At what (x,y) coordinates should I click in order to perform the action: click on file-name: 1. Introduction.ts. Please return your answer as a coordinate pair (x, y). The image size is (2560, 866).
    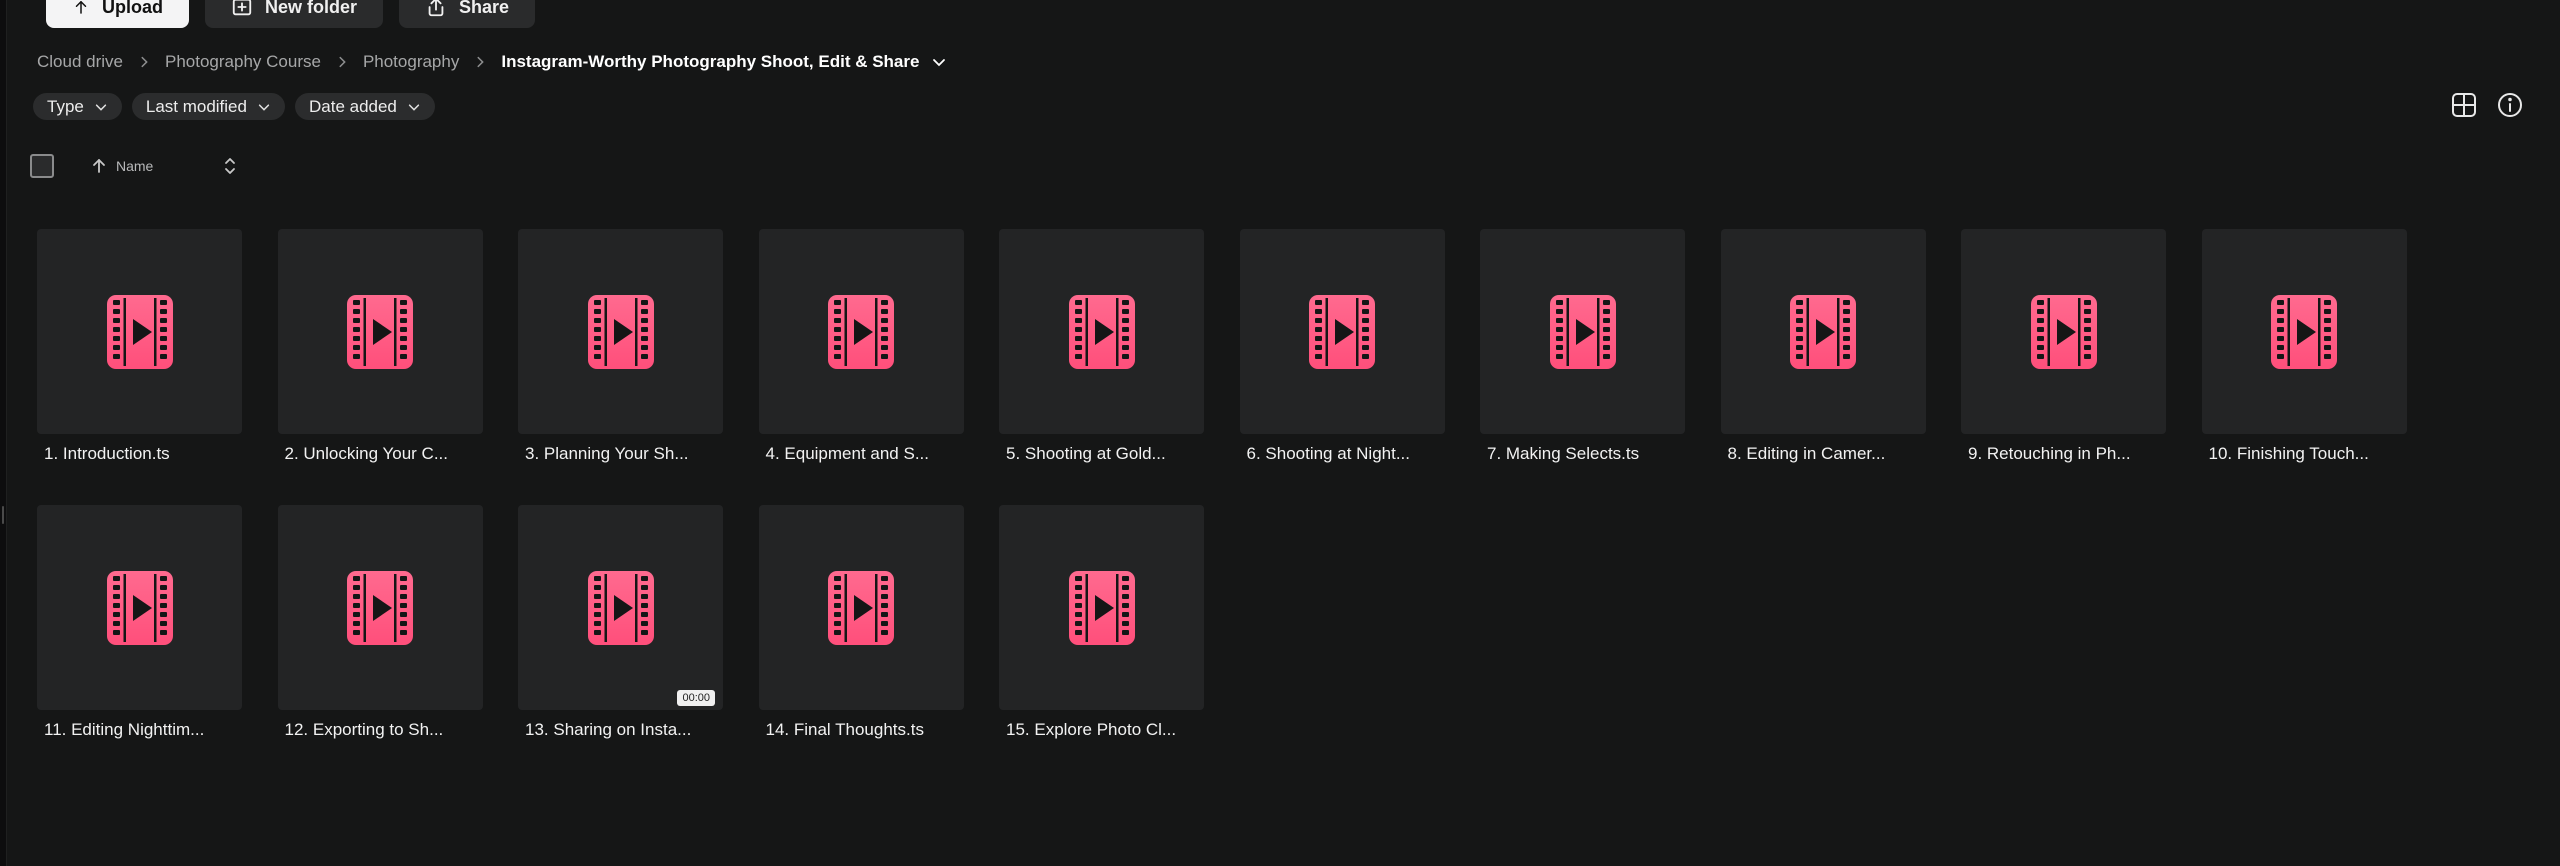
    Looking at the image, I should click on (107, 453).